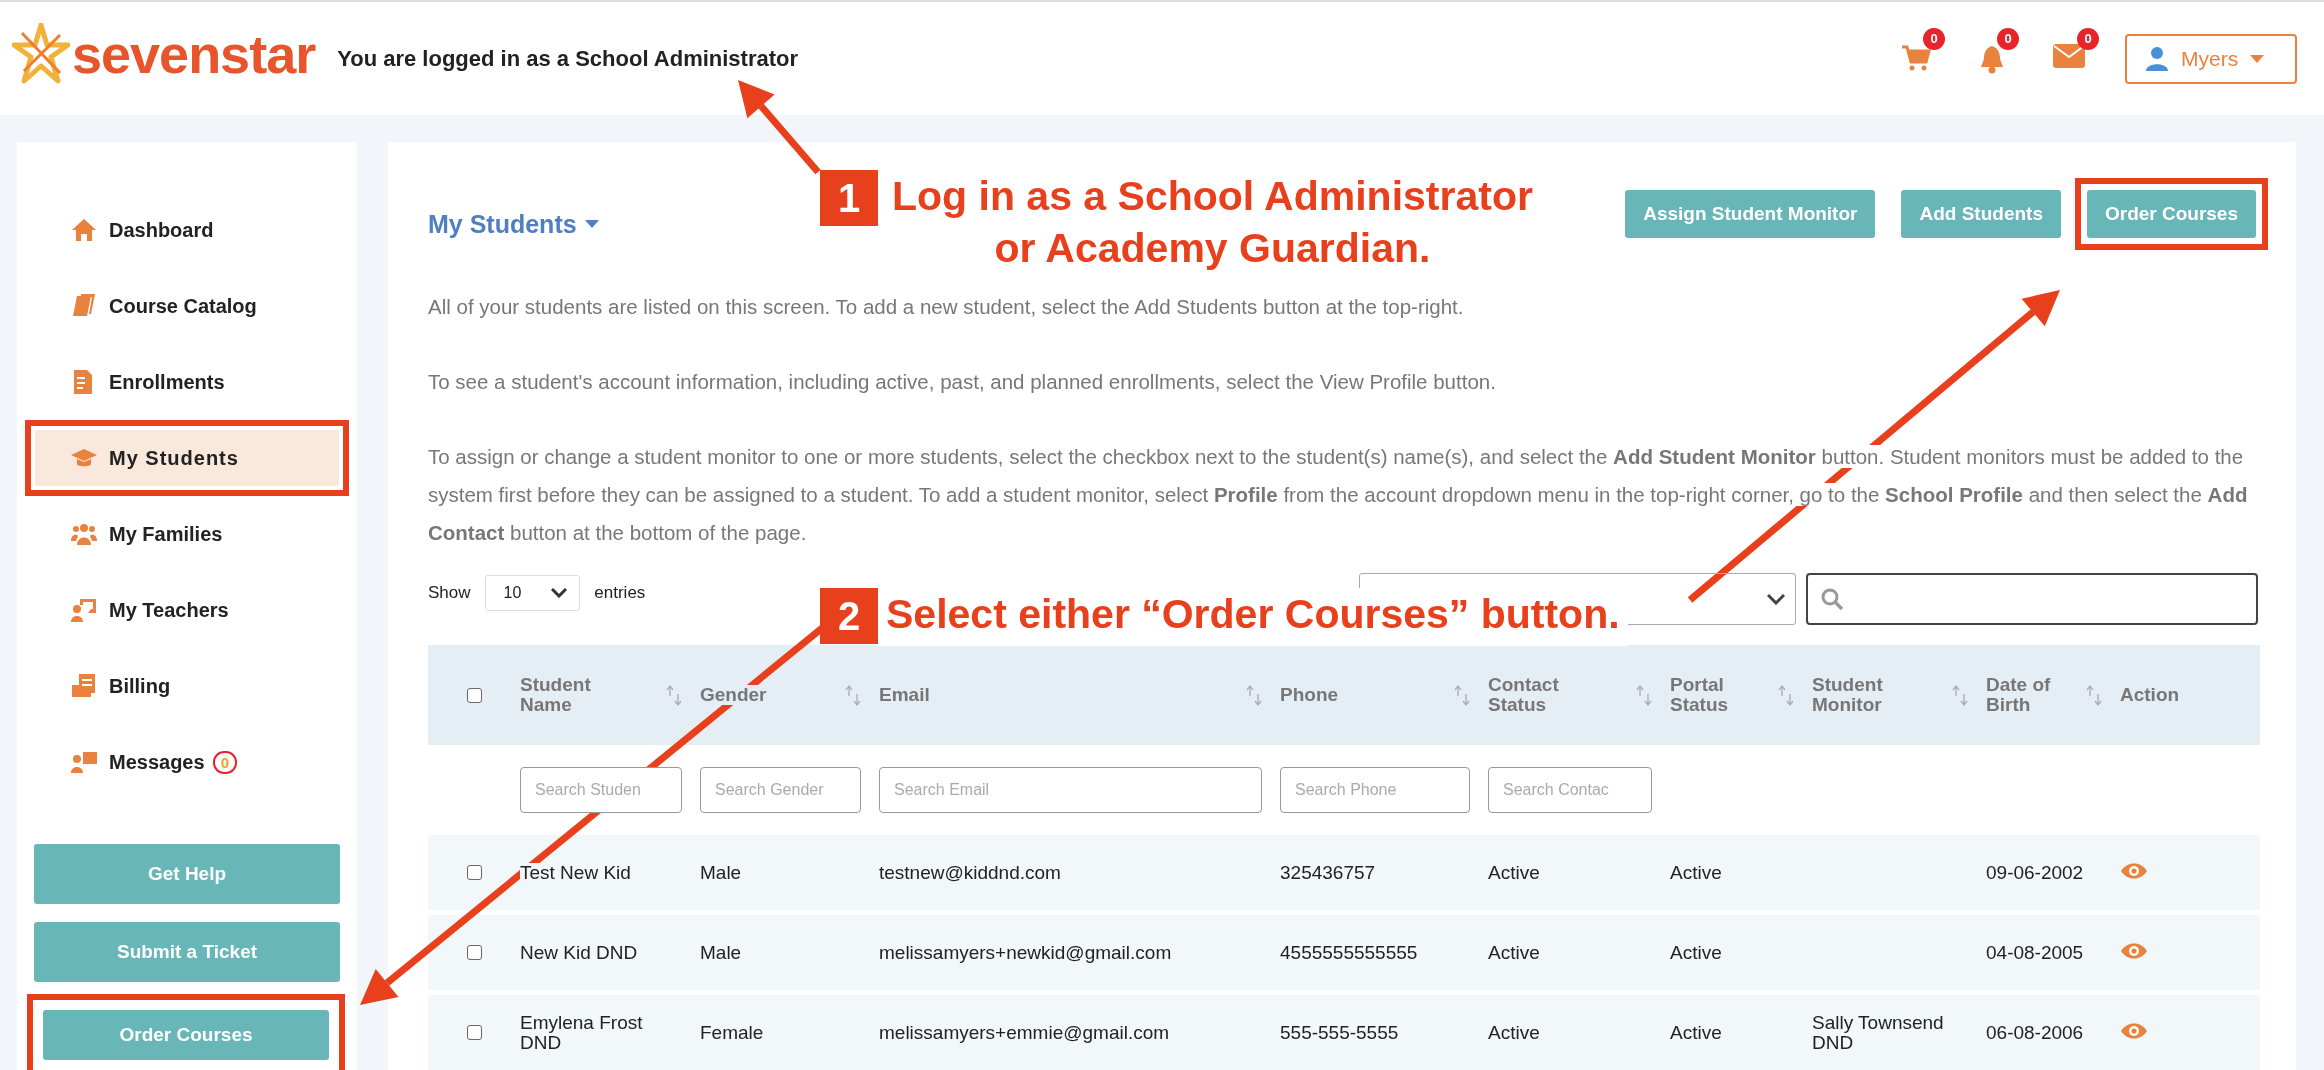 This screenshot has height=1070, width=2324. What do you see at coordinates (449, 593) in the screenshot?
I see `show-label: Show` at bounding box center [449, 593].